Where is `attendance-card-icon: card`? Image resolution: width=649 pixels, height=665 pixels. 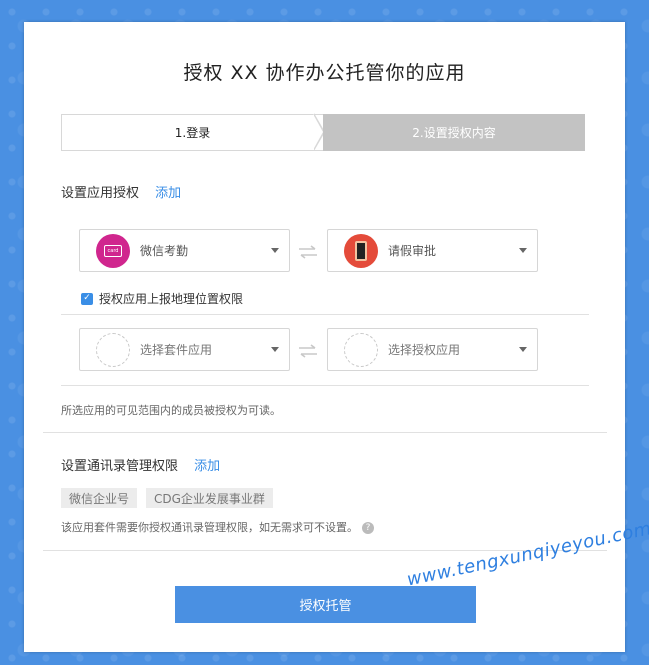
attendance-card-icon: card is located at coordinates (113, 250).